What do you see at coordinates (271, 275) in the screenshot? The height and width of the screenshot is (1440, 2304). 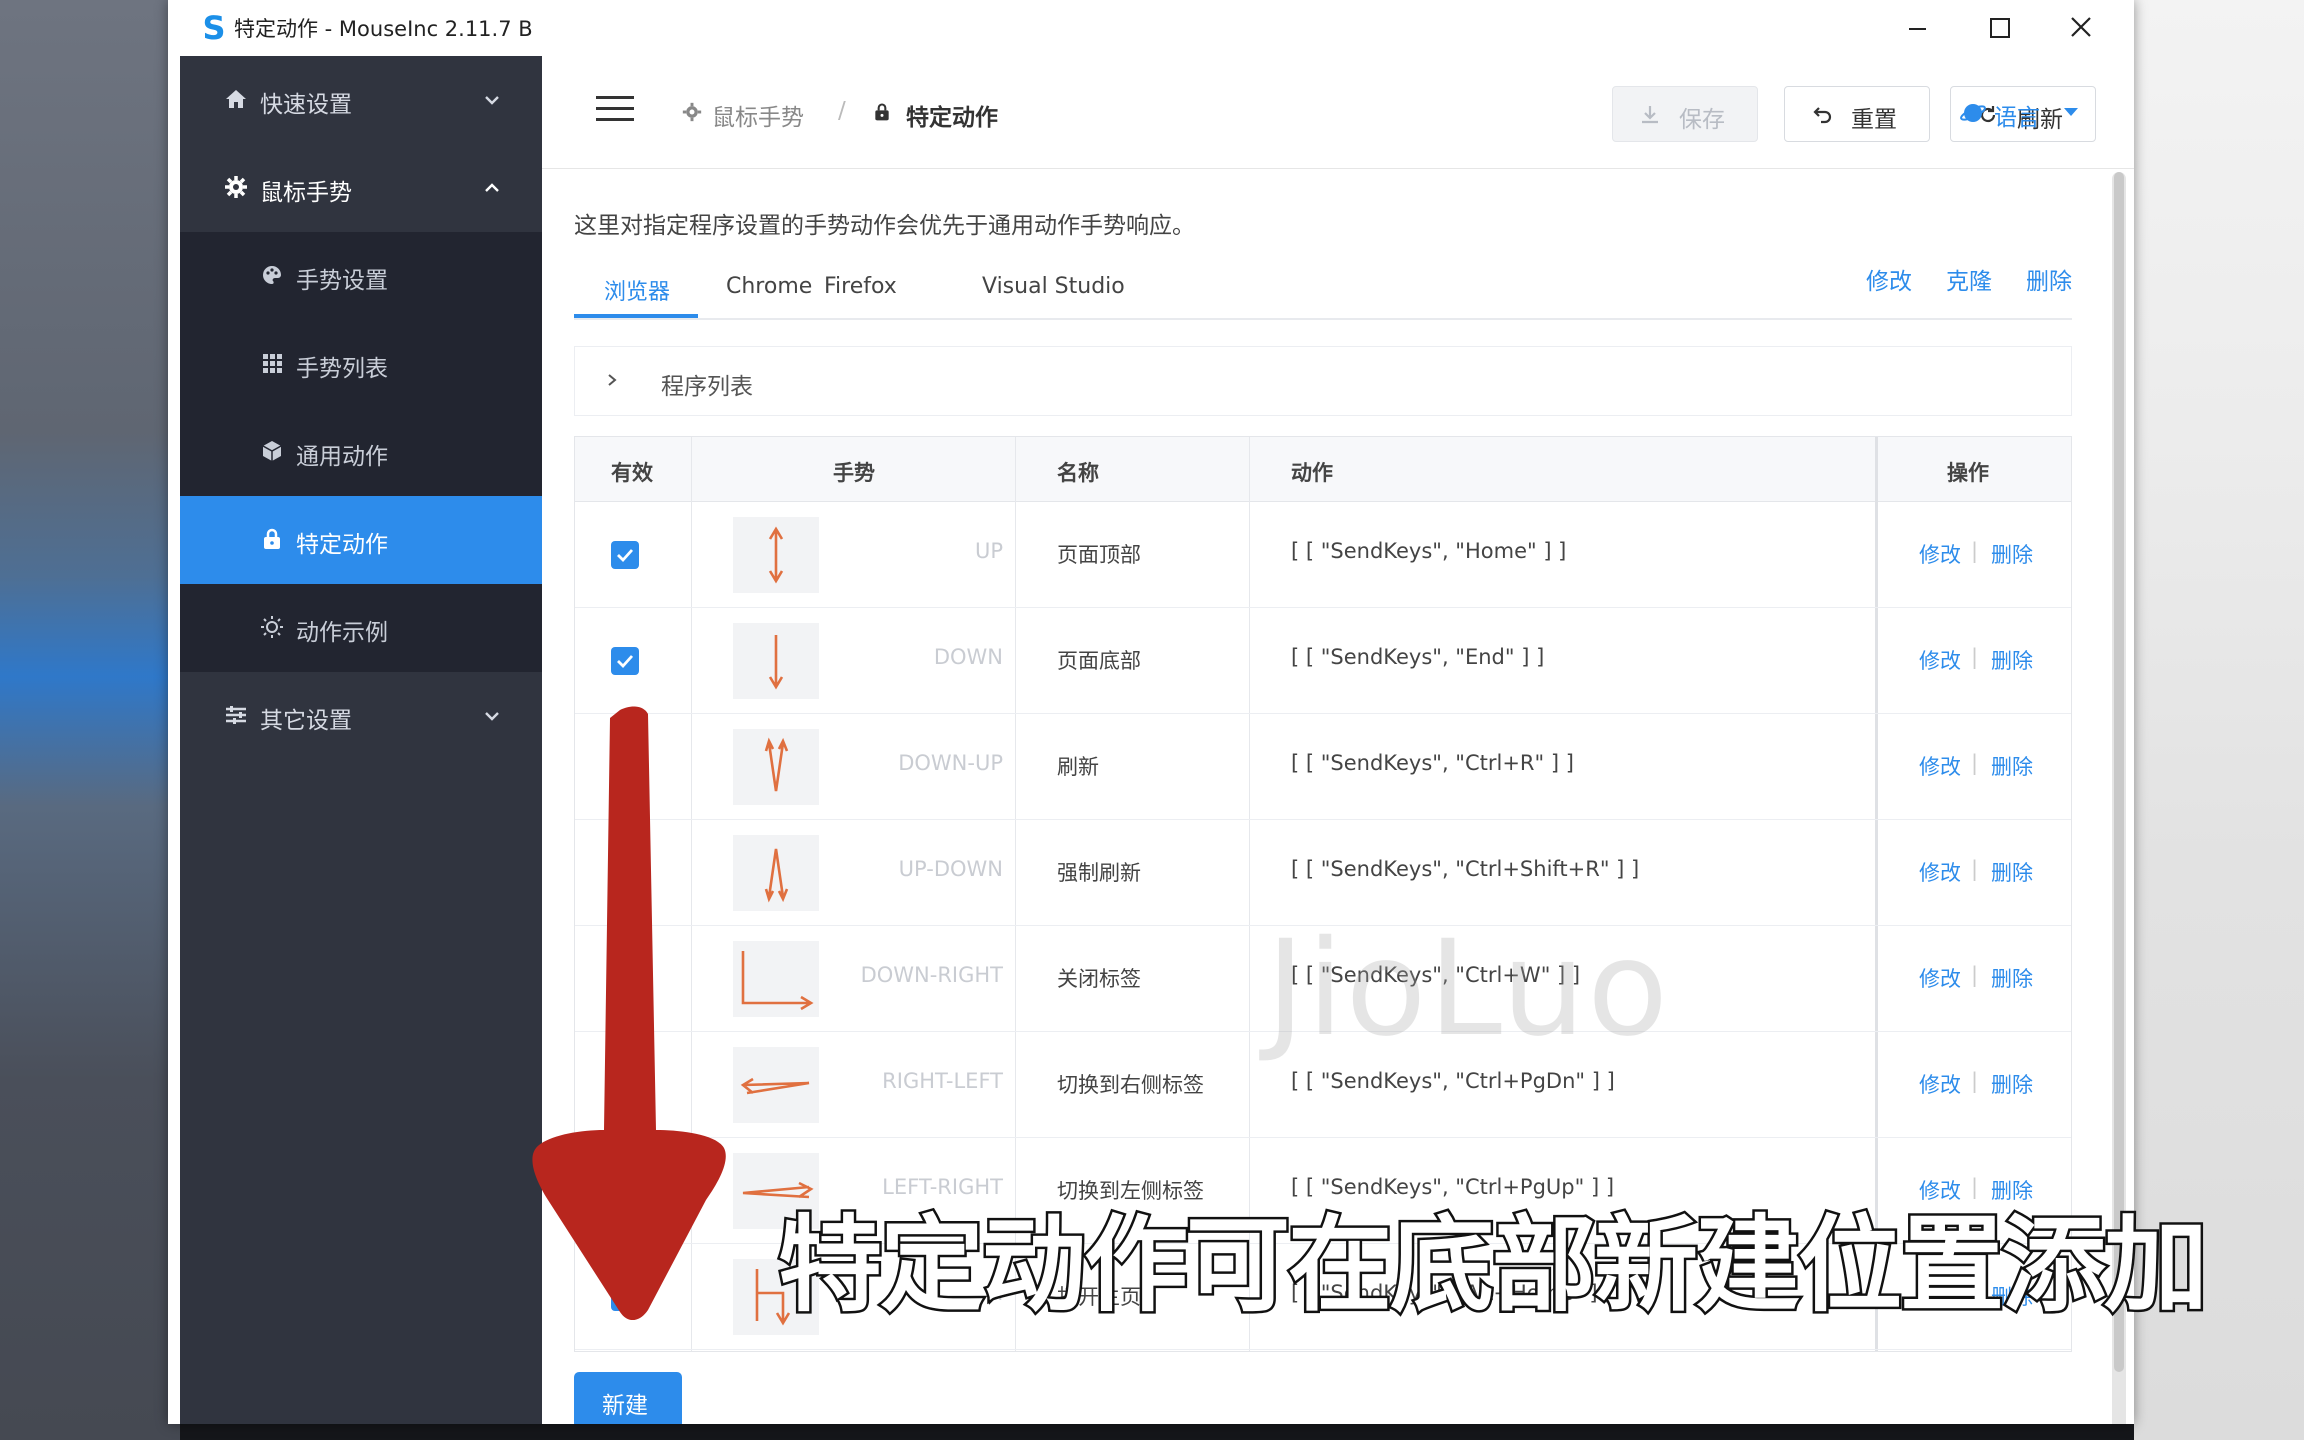 I see `palette-icon` at bounding box center [271, 275].